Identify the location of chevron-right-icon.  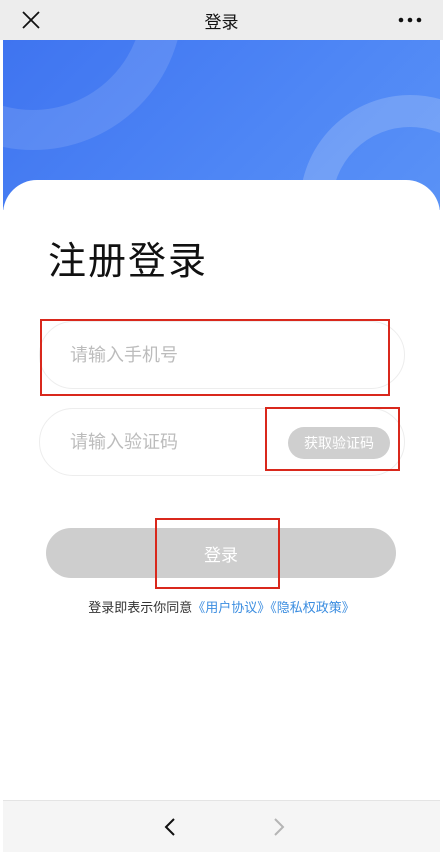
(279, 827).